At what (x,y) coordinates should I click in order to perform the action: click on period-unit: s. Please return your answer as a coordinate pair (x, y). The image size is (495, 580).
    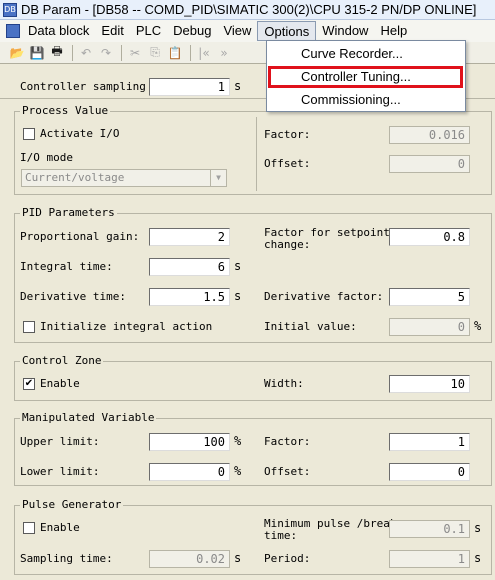
    Looking at the image, I should click on (478, 558).